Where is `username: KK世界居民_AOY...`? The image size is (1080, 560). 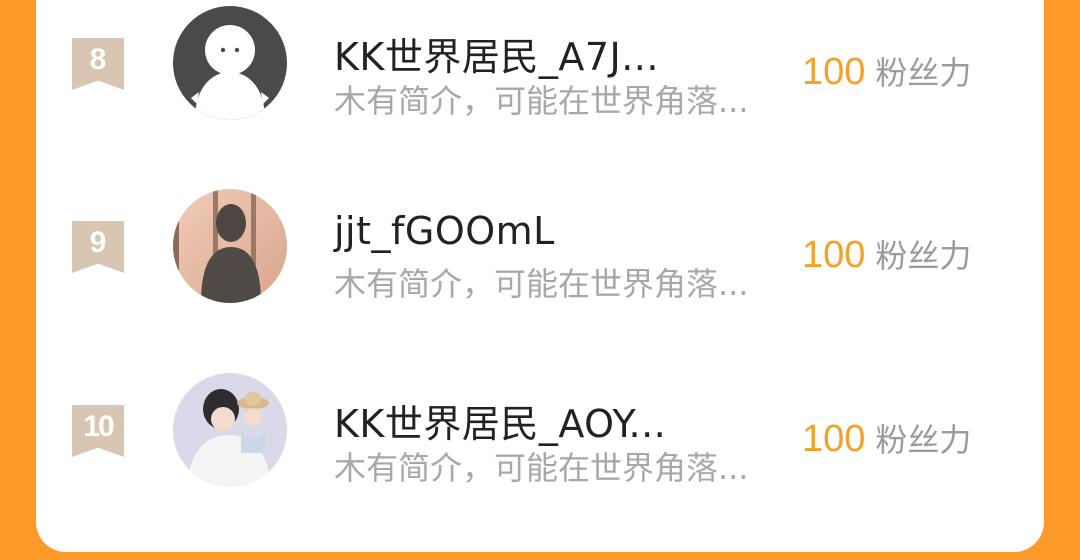 username: KK世界居民_AOY... is located at coordinates (500, 420).